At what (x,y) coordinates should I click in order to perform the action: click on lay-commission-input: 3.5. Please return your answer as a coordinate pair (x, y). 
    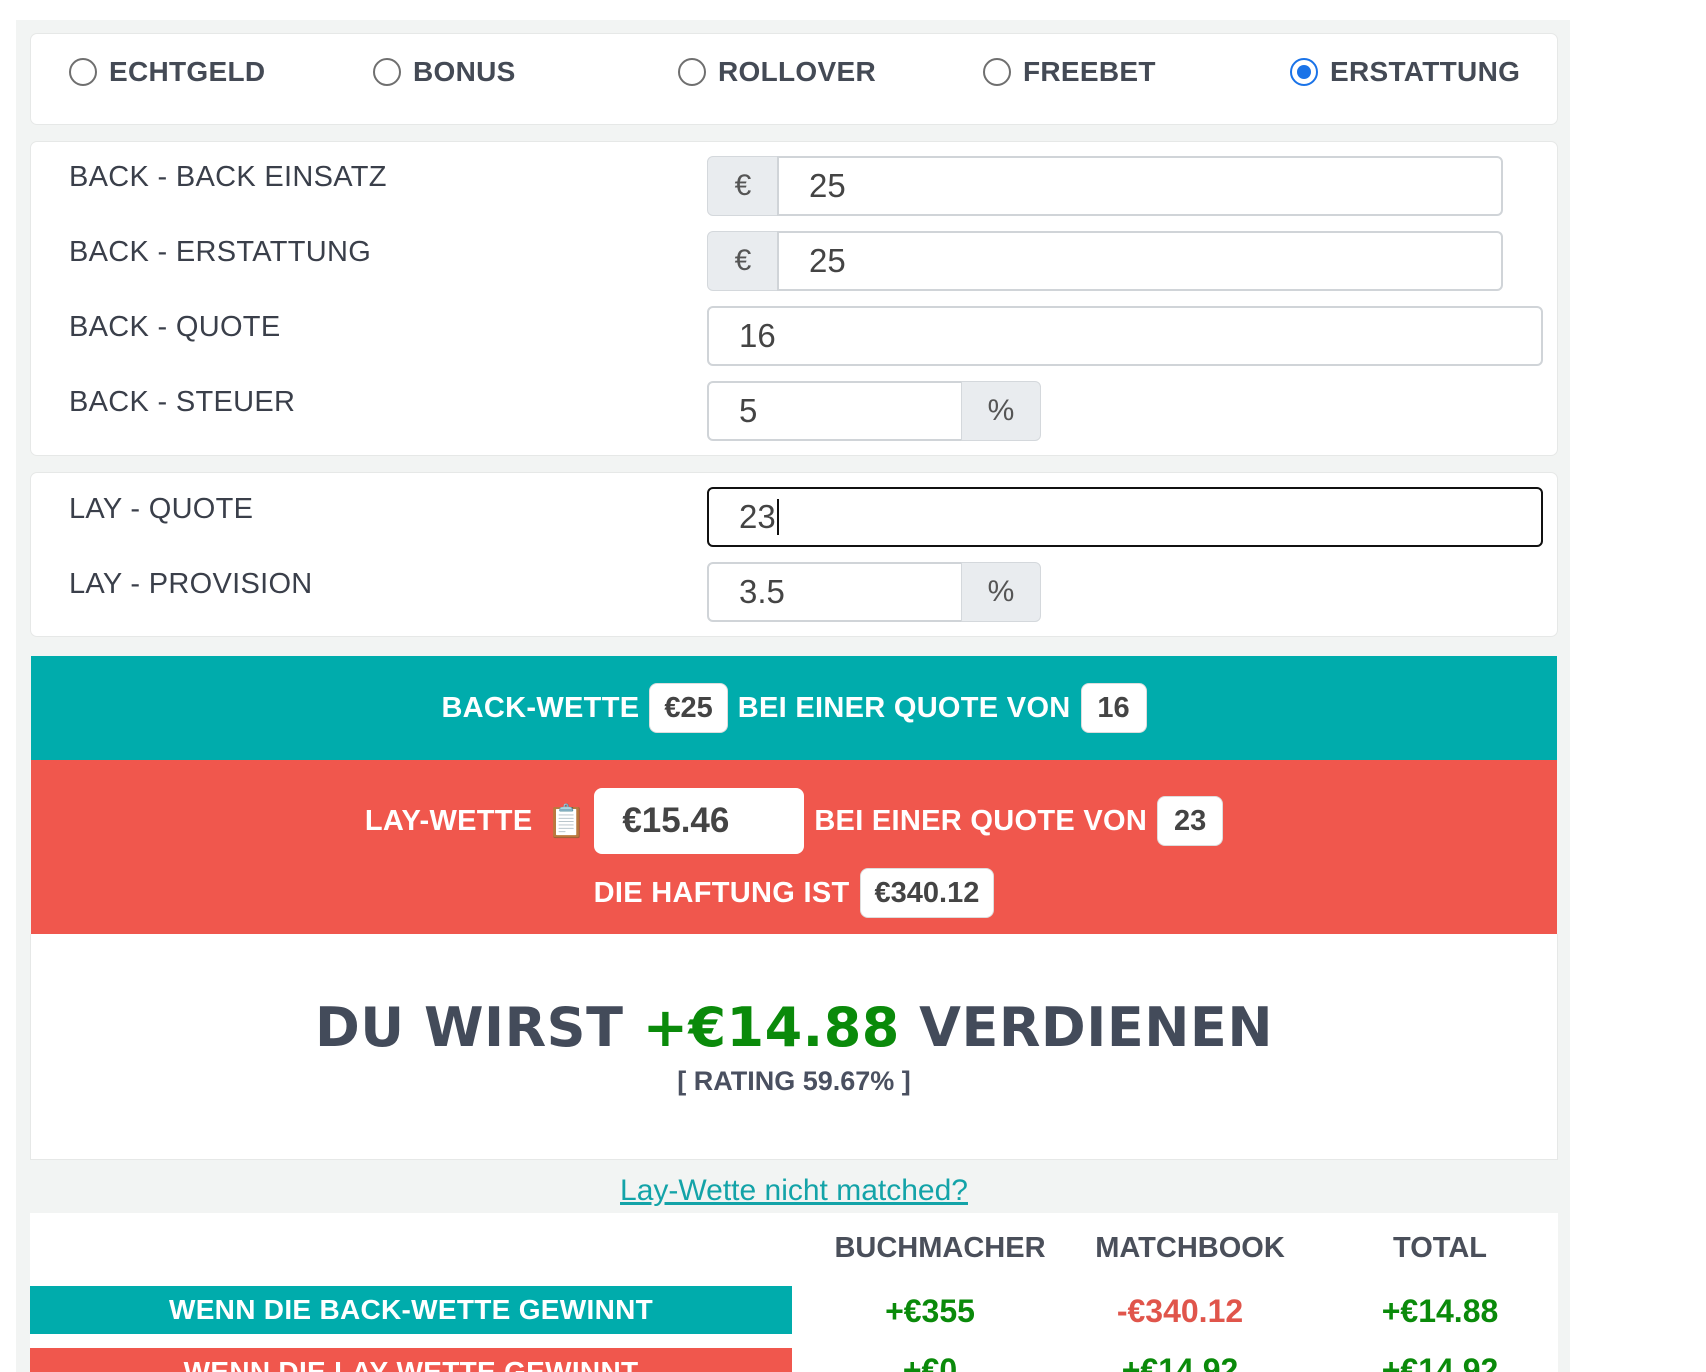
    Looking at the image, I should click on (835, 592).